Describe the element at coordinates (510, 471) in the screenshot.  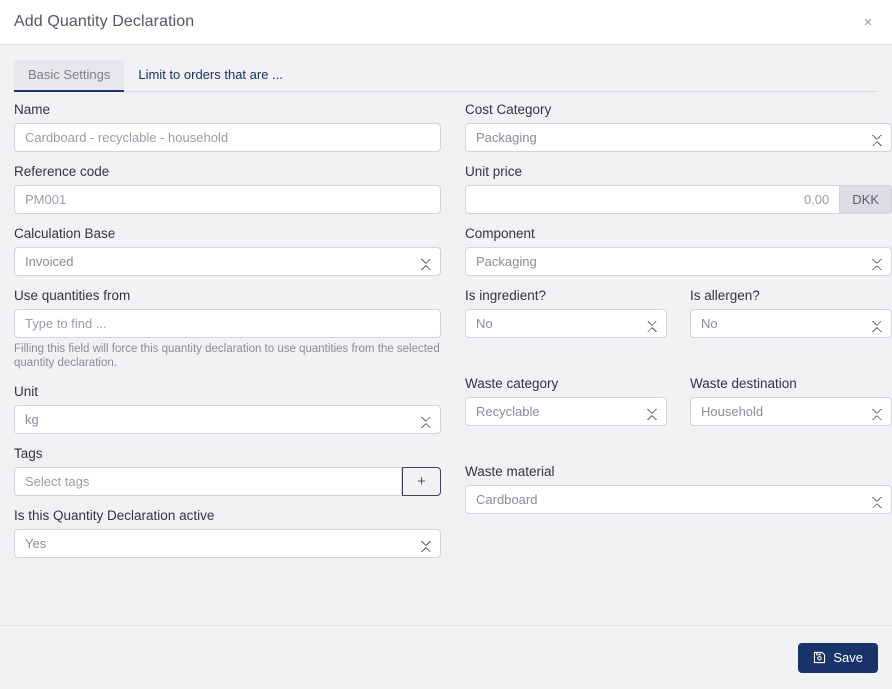
I see `label-waste-material: Waste material` at that location.